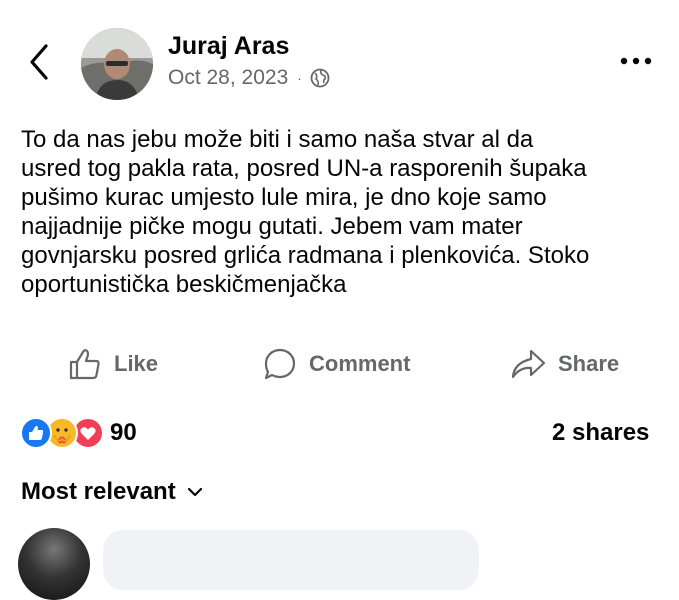 The width and height of the screenshot is (679, 600). I want to click on author-avatar, so click(117, 64).